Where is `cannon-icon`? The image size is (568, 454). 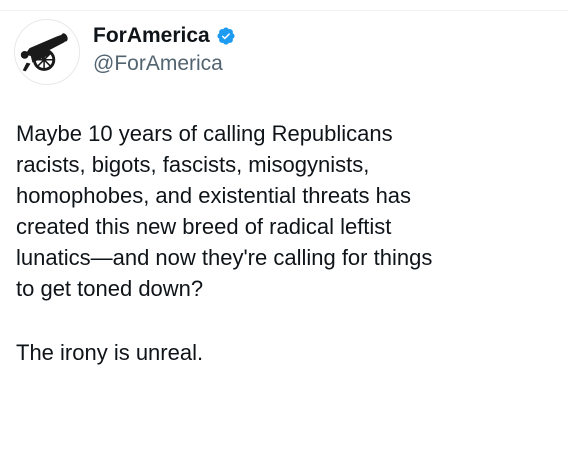
cannon-icon is located at coordinates (44, 52).